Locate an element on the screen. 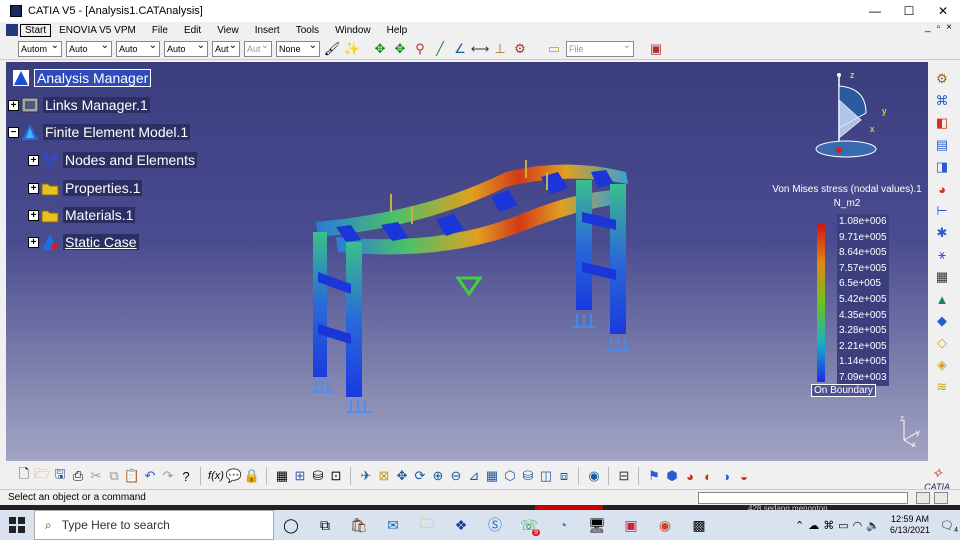 The image size is (960, 540). deformation-icon: ◨ is located at coordinates (942, 167).